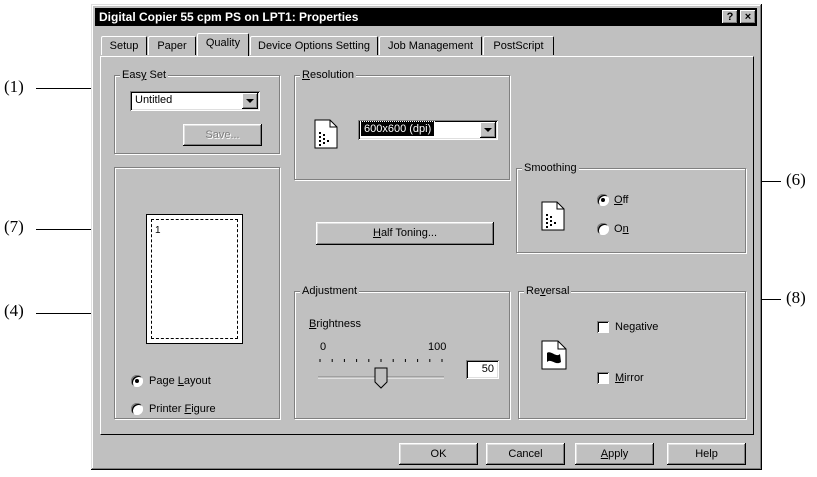 Image resolution: width=817 pixels, height=477 pixels. What do you see at coordinates (172, 45) in the screenshot?
I see `tab-paper: Paper` at bounding box center [172, 45].